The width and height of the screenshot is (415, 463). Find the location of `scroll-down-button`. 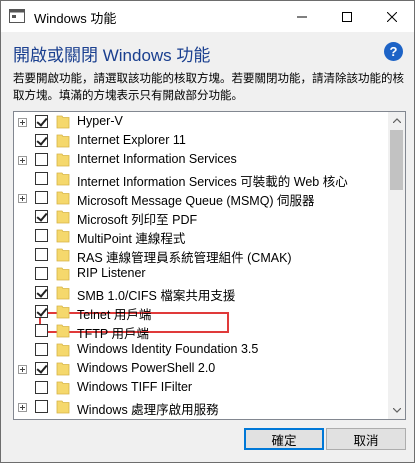

scroll-down-button is located at coordinates (396, 410).